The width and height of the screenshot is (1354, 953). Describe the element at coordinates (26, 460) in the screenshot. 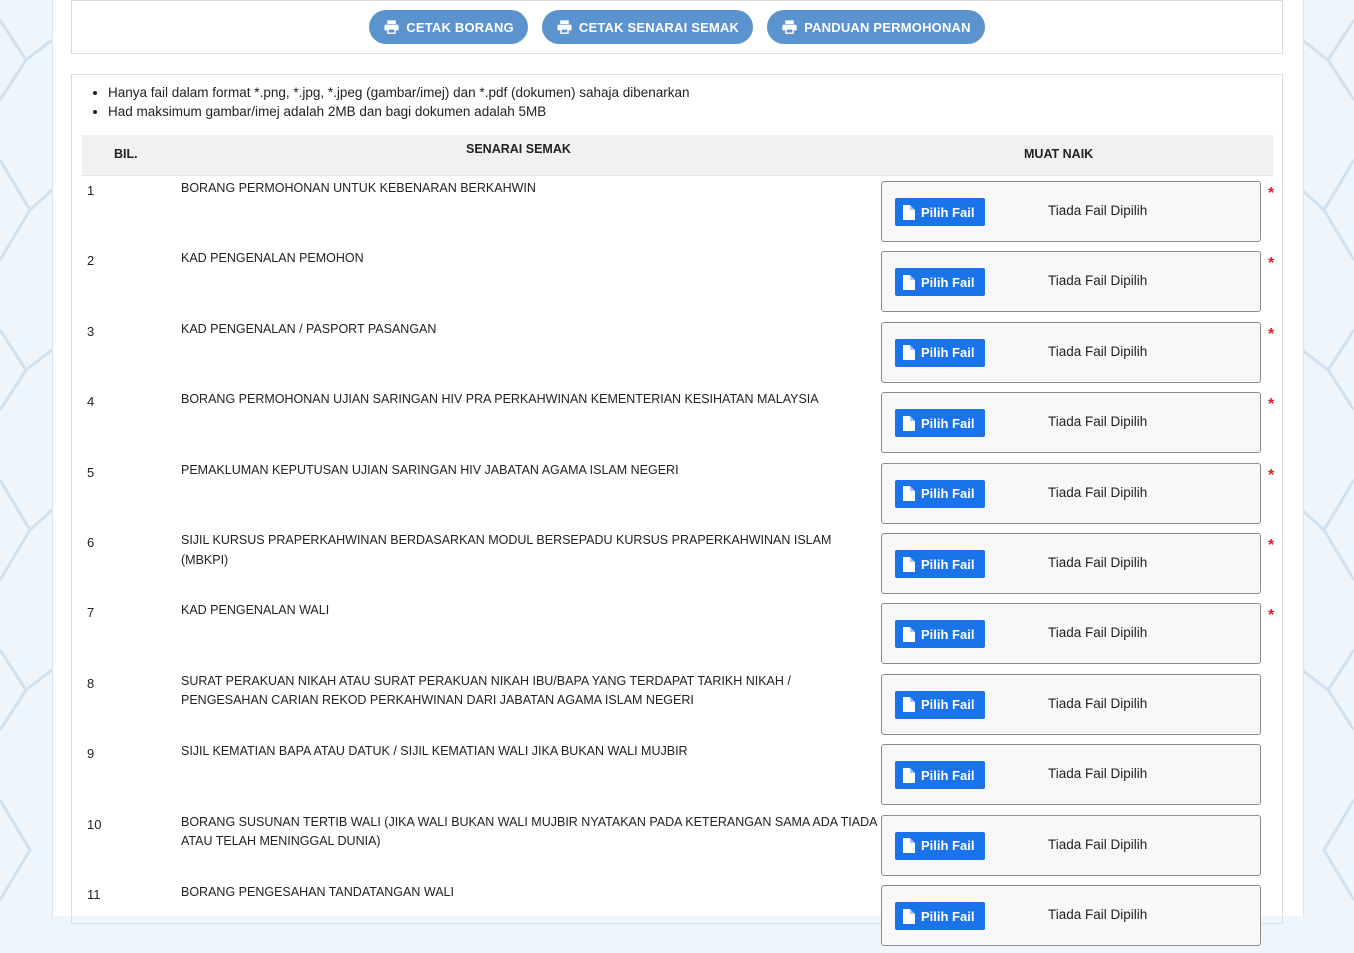

I see `background-pattern-left` at that location.